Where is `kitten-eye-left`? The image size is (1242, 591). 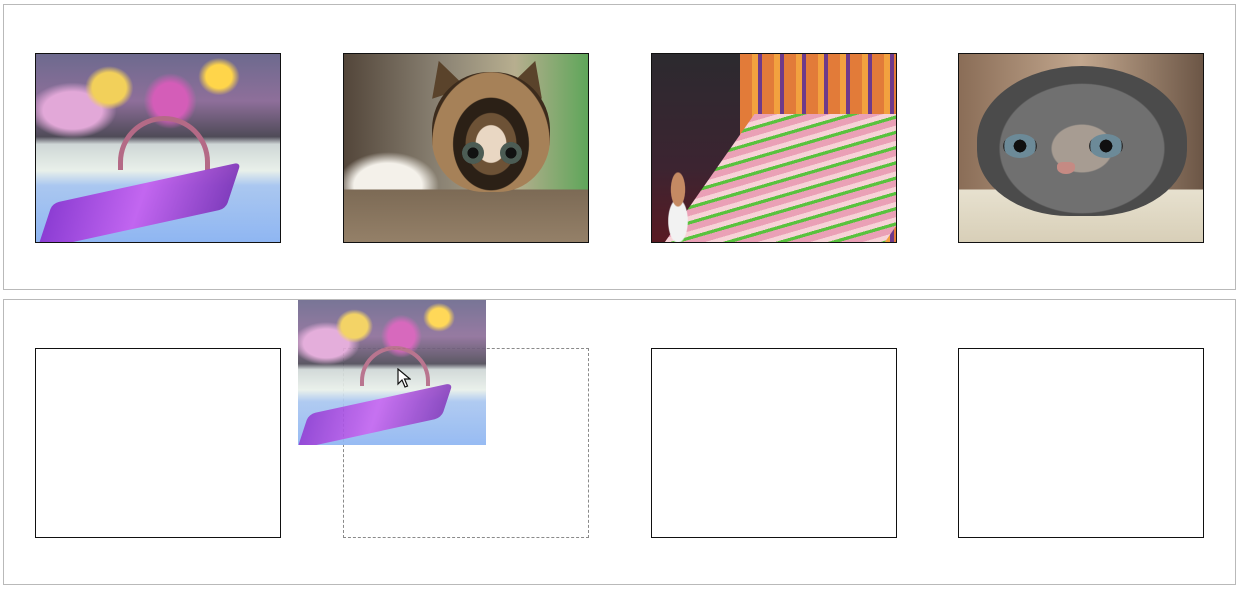
kitten-eye-left is located at coordinates (473, 153).